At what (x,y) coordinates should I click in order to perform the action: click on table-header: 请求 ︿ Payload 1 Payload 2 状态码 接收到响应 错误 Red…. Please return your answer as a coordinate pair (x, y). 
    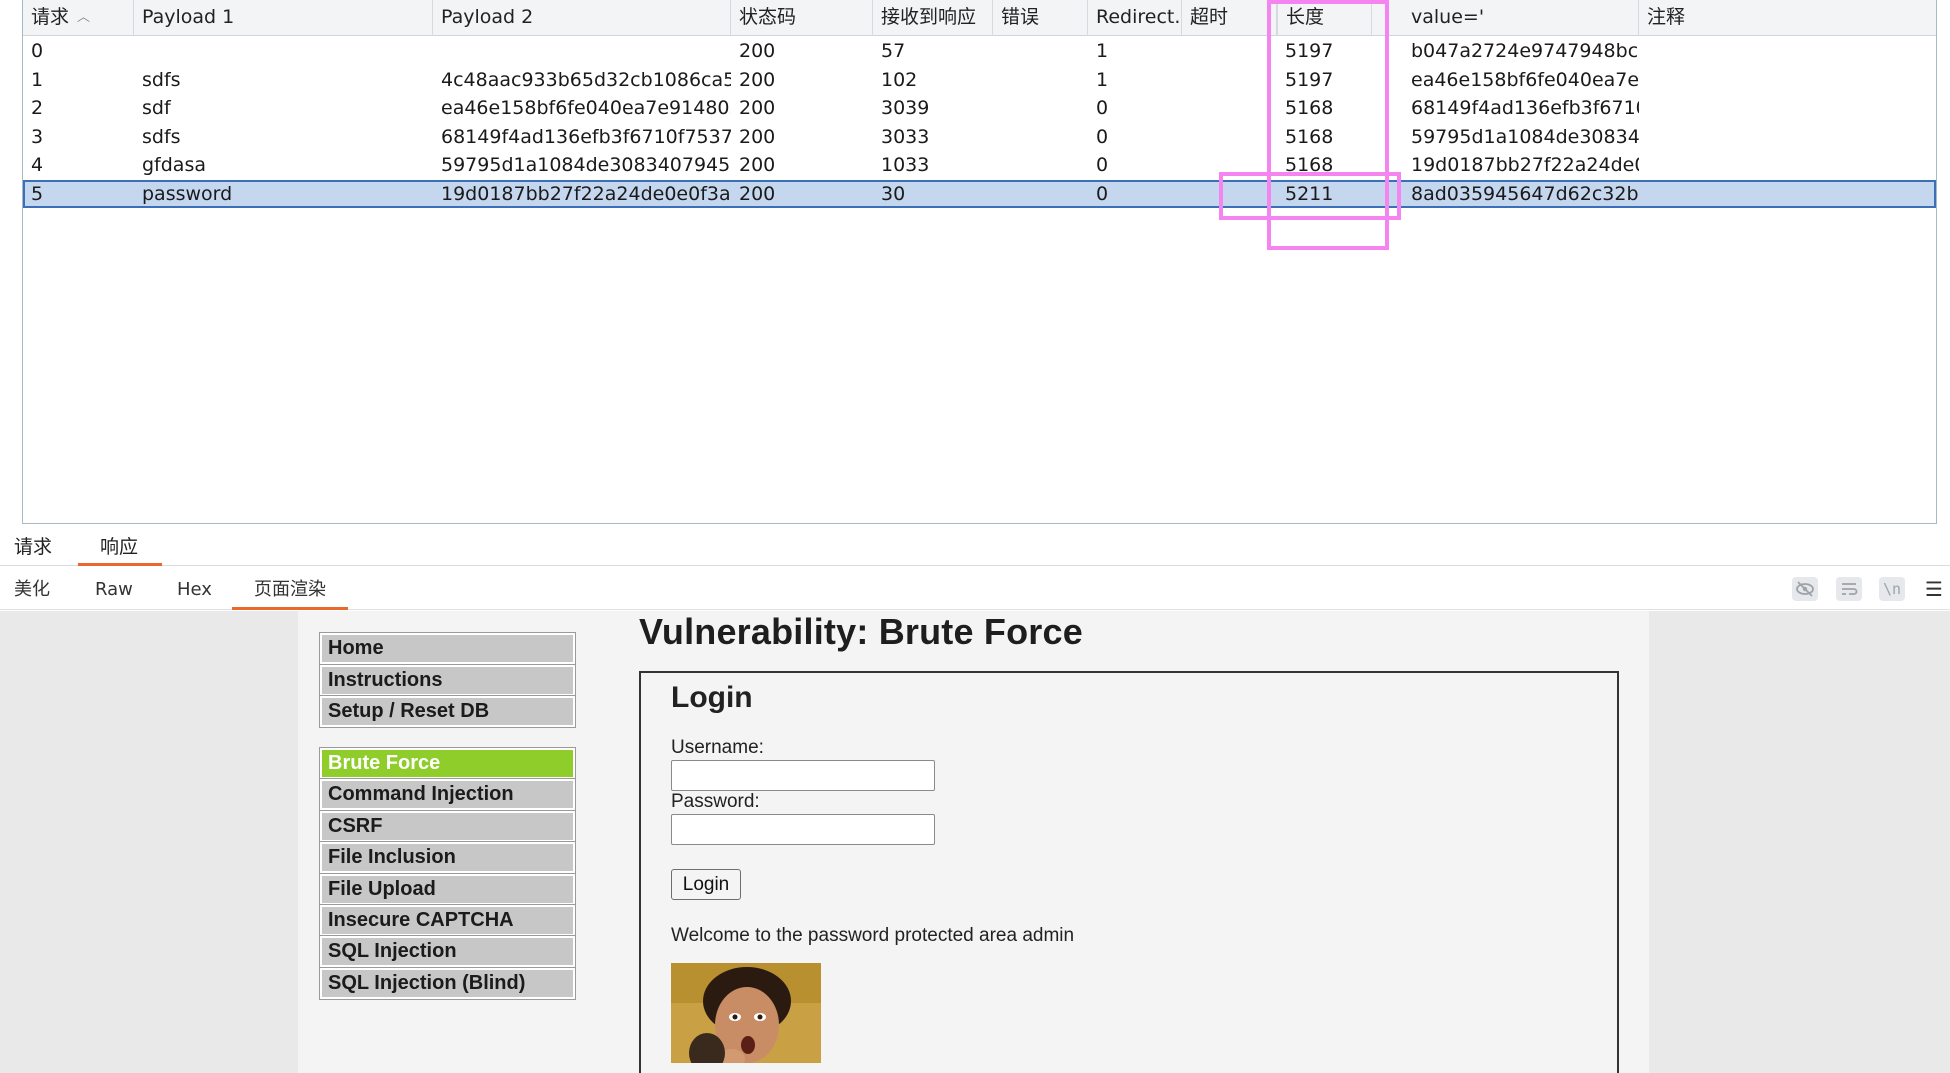
    Looking at the image, I should click on (979, 18).